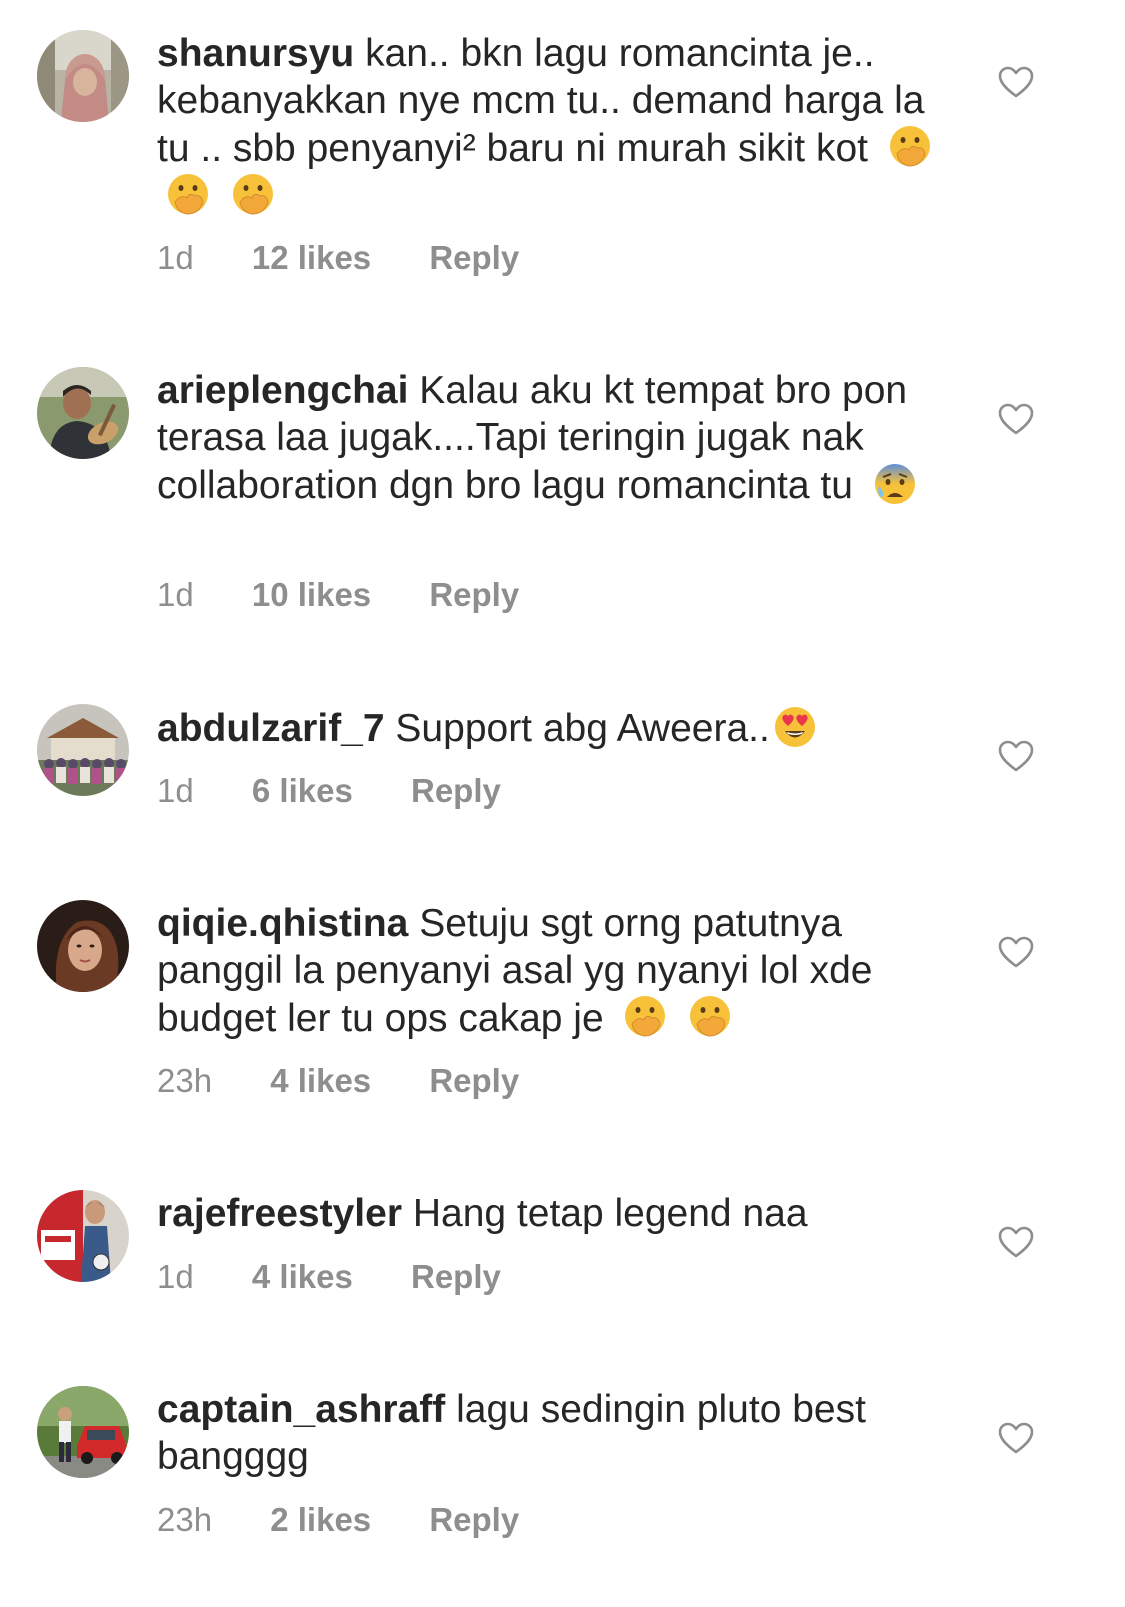 Image resolution: width=1125 pixels, height=1607 pixels. Describe the element at coordinates (895, 484) in the screenshot. I see `anxious-face-with-sweat-emoji-icon` at that location.